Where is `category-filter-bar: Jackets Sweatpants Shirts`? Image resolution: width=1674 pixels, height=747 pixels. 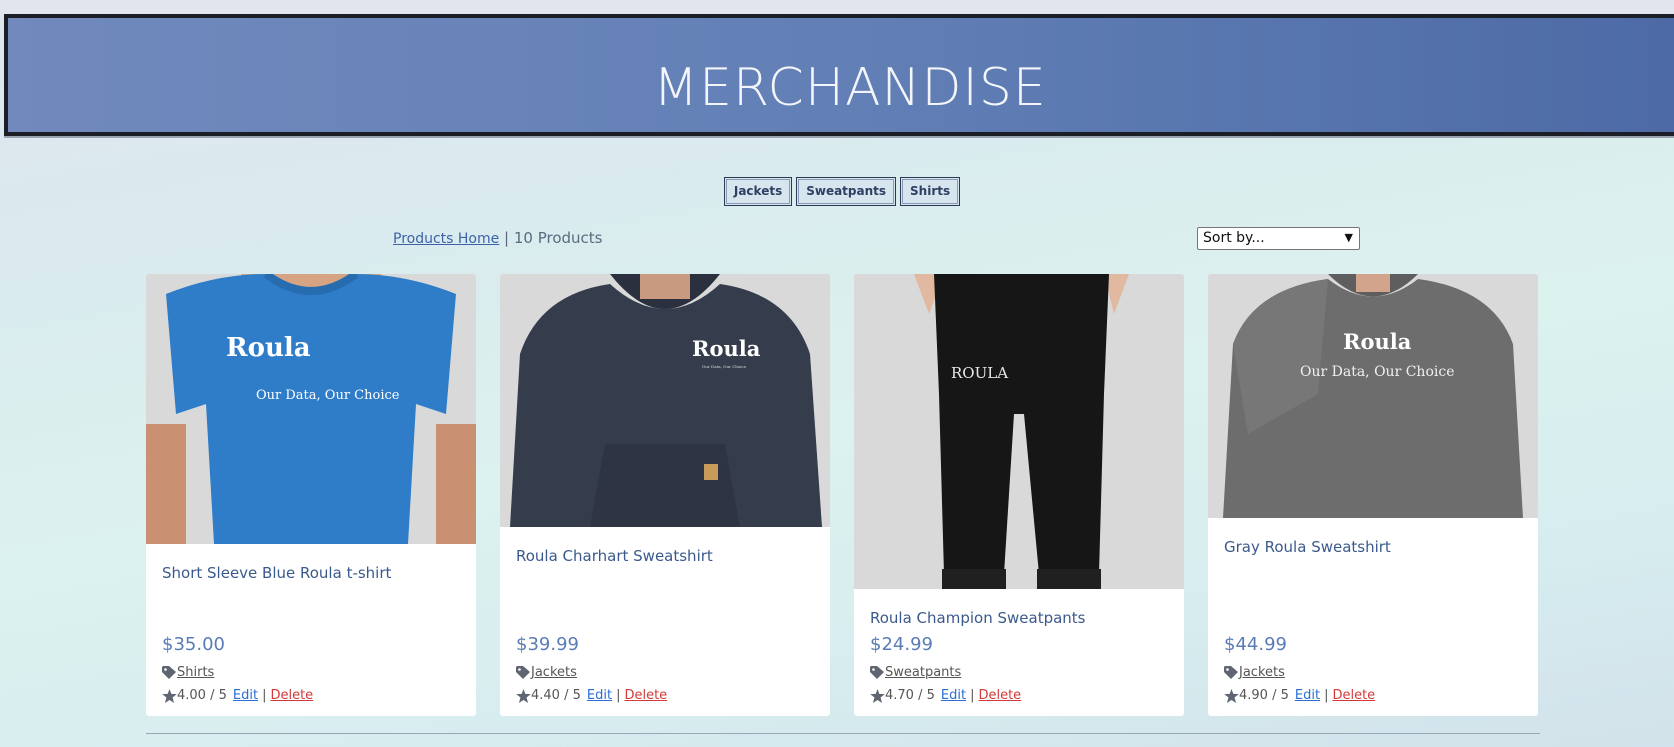
category-filter-bar: Jackets Sweatpants Shirts is located at coordinates (837, 191).